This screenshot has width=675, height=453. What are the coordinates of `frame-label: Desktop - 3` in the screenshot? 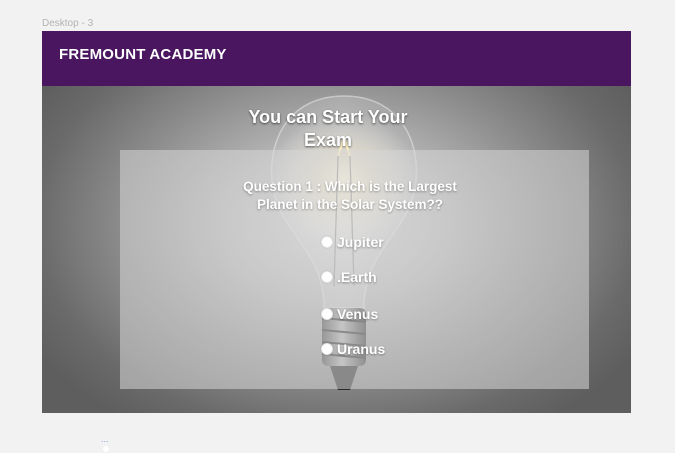 It's located at (68, 23).